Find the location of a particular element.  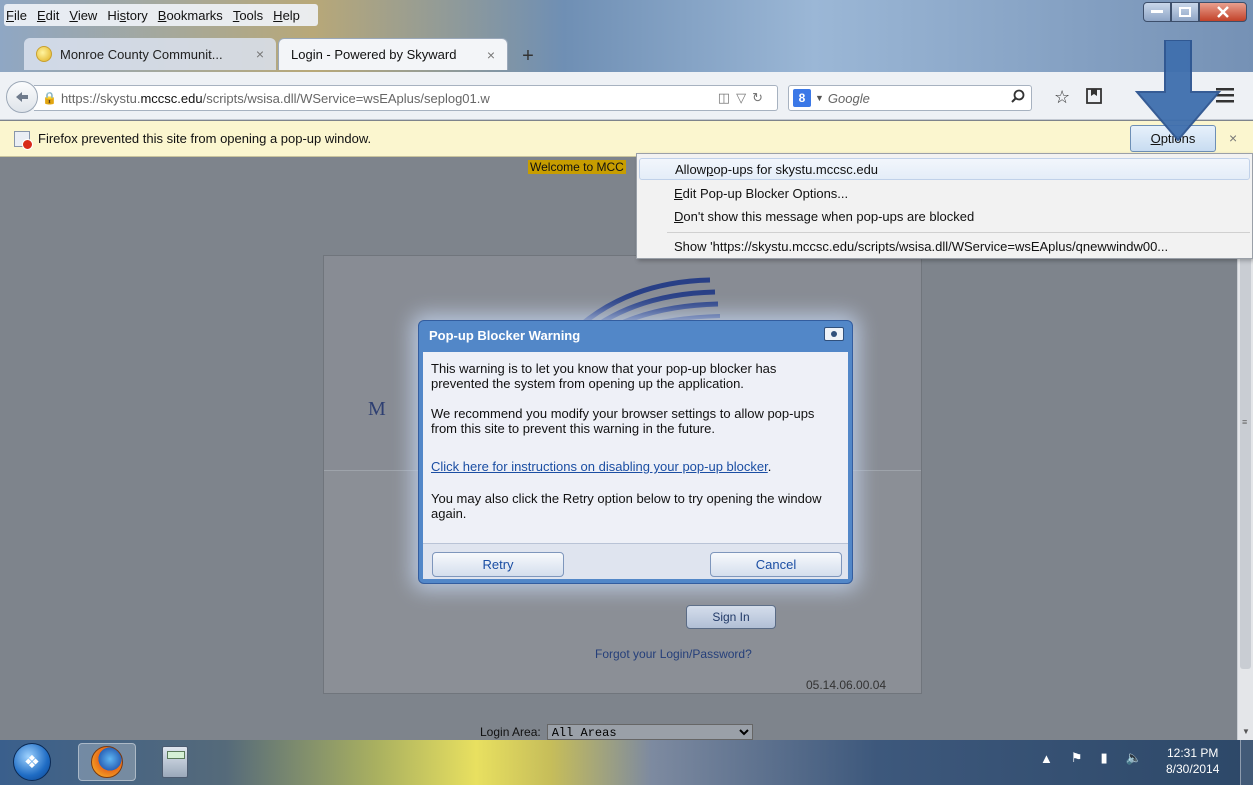

menu-item-allow-popups: Allow p op-ups for skystu.mccsc.edu is located at coordinates (944, 169).